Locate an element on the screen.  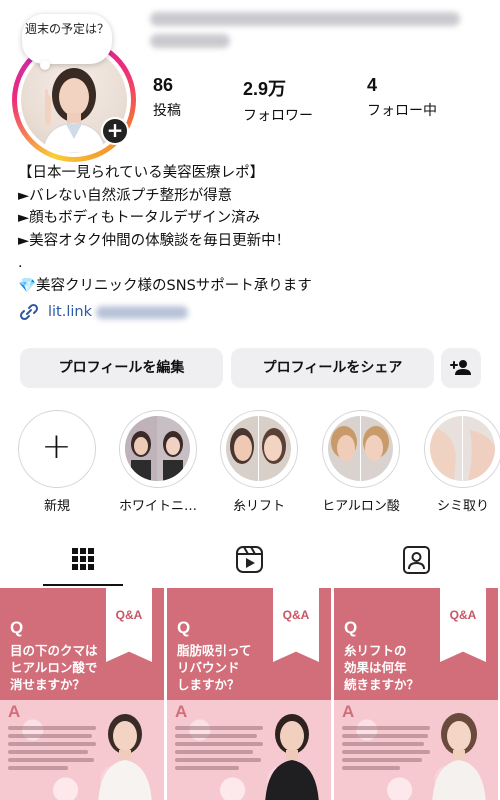
highlight-new: + 新規 is located at coordinates (57, 462).